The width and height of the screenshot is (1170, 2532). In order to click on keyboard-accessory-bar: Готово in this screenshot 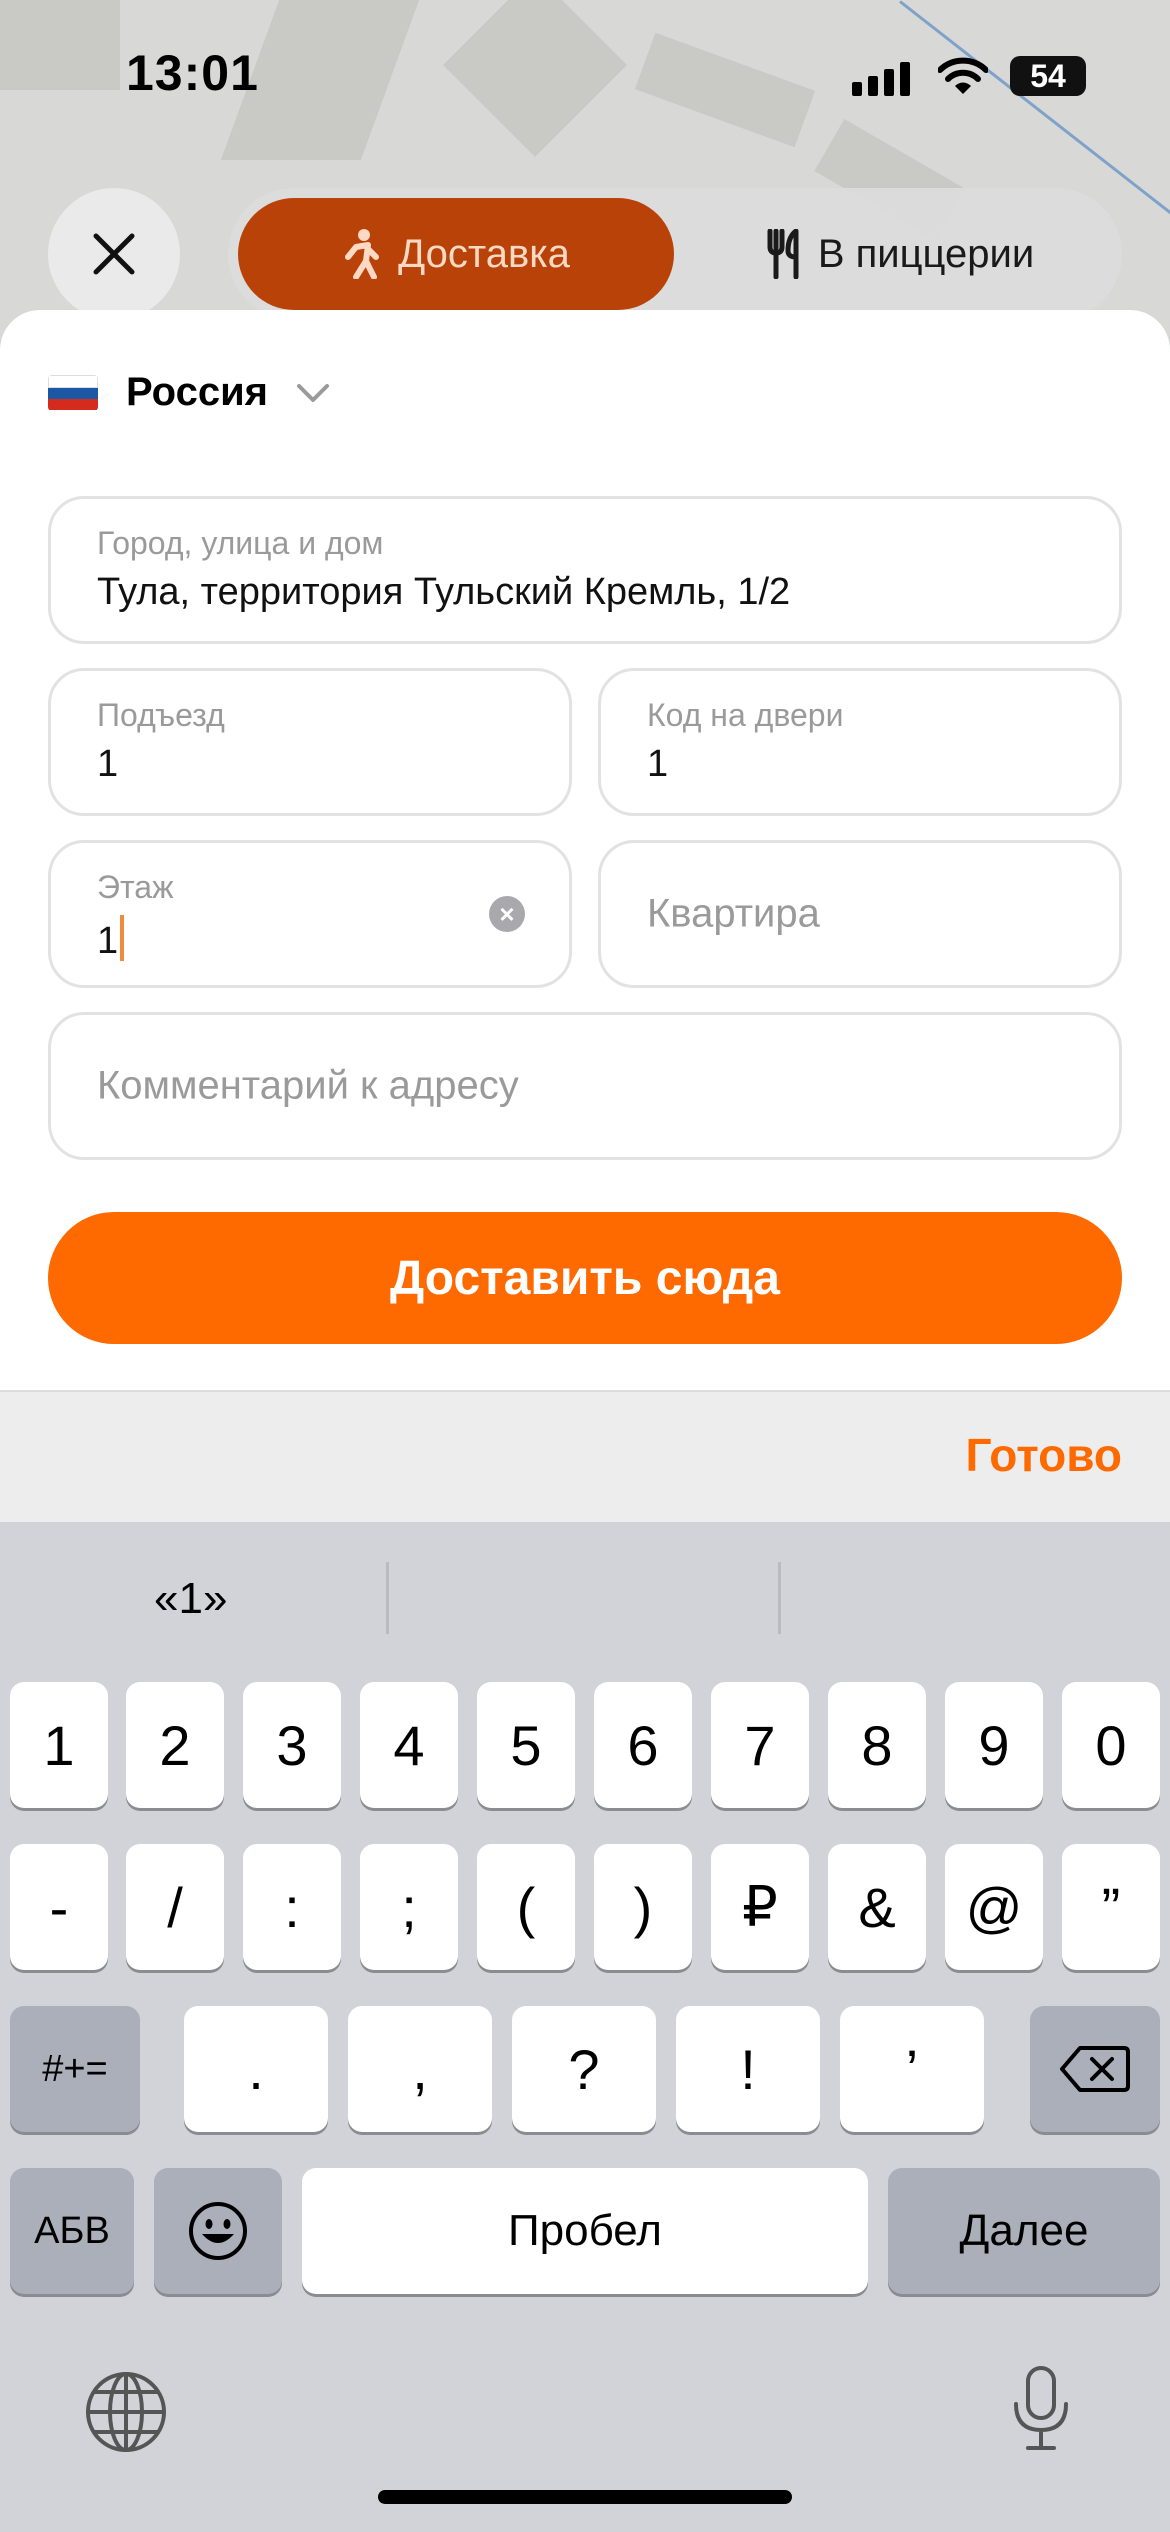, I will do `click(585, 1456)`.